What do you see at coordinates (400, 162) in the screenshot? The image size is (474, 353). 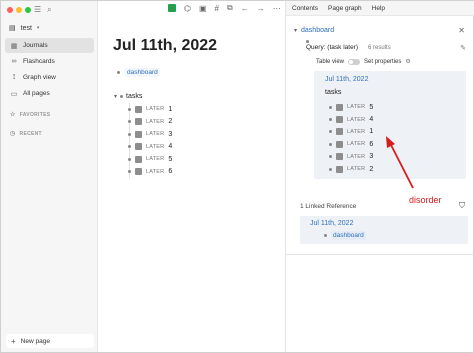 I see `annotation-arrow` at bounding box center [400, 162].